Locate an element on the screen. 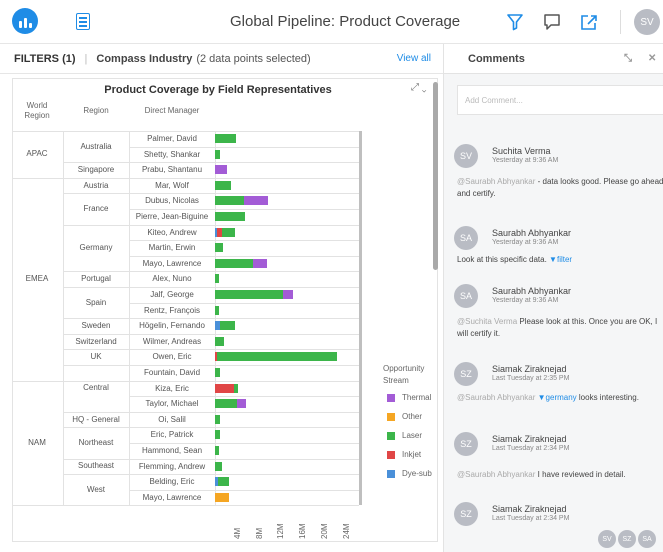 The width and height of the screenshot is (663, 552). legend-swatch is located at coordinates (391, 397).